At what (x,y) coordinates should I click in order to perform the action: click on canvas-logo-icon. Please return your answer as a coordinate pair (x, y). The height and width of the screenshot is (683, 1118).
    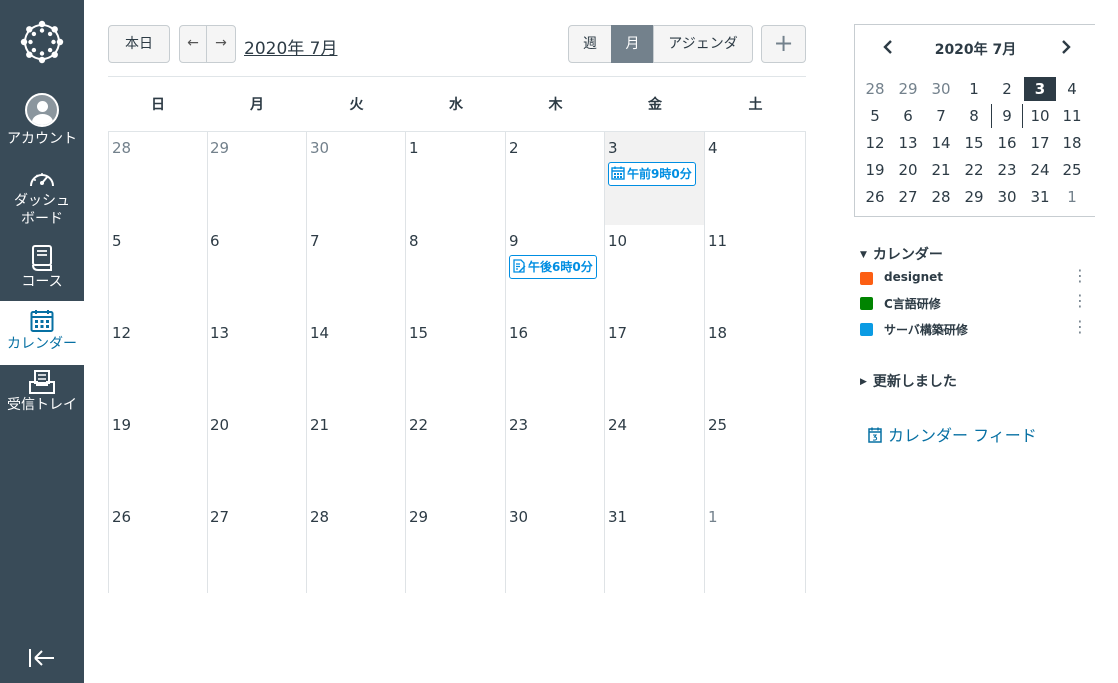
    Looking at the image, I should click on (42, 42).